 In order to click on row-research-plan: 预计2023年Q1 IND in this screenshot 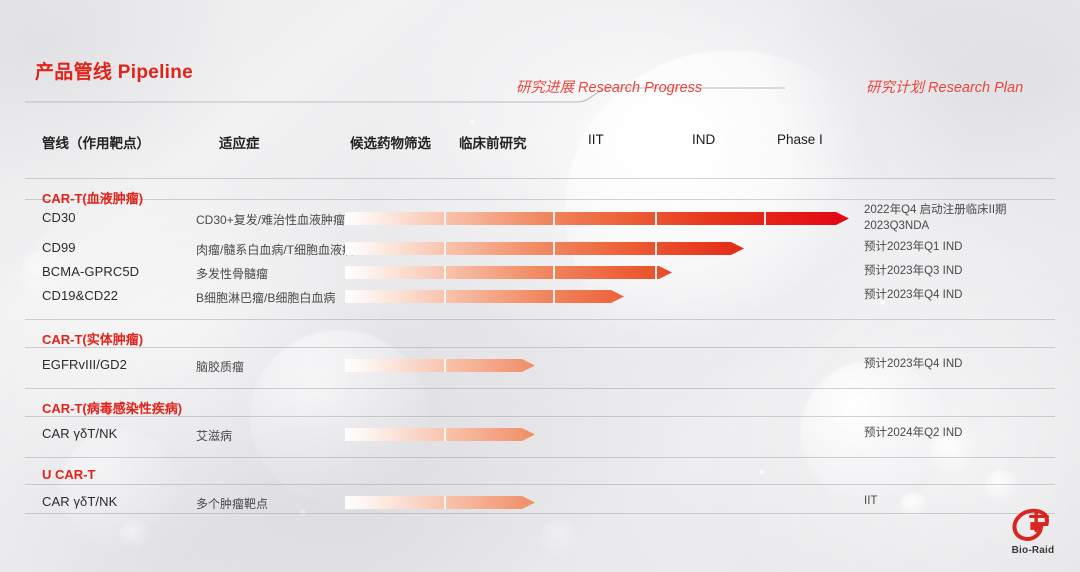, I will do `click(913, 247)`.